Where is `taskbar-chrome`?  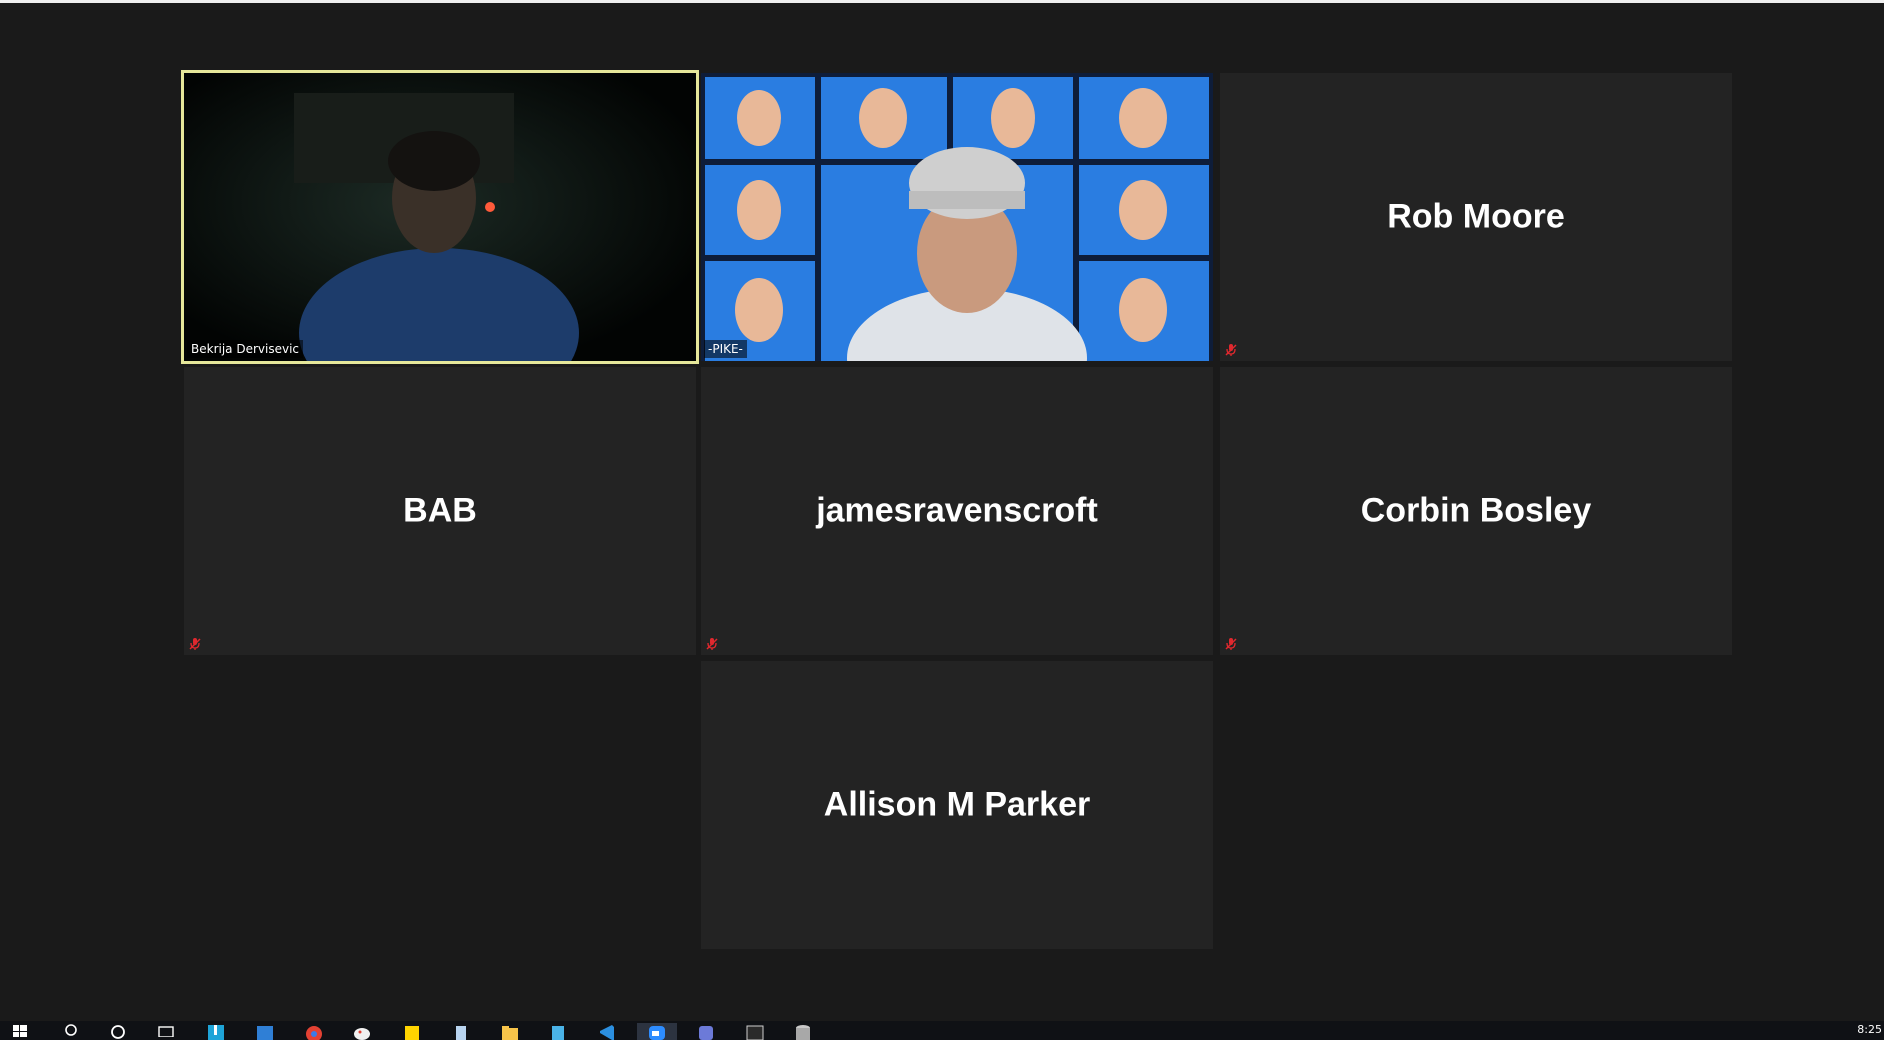 taskbar-chrome is located at coordinates (314, 1031).